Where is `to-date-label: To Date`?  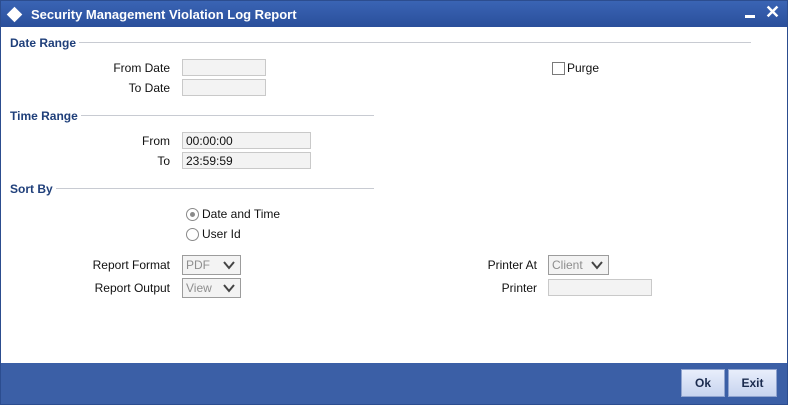 to-date-label: To Date is located at coordinates (149, 88).